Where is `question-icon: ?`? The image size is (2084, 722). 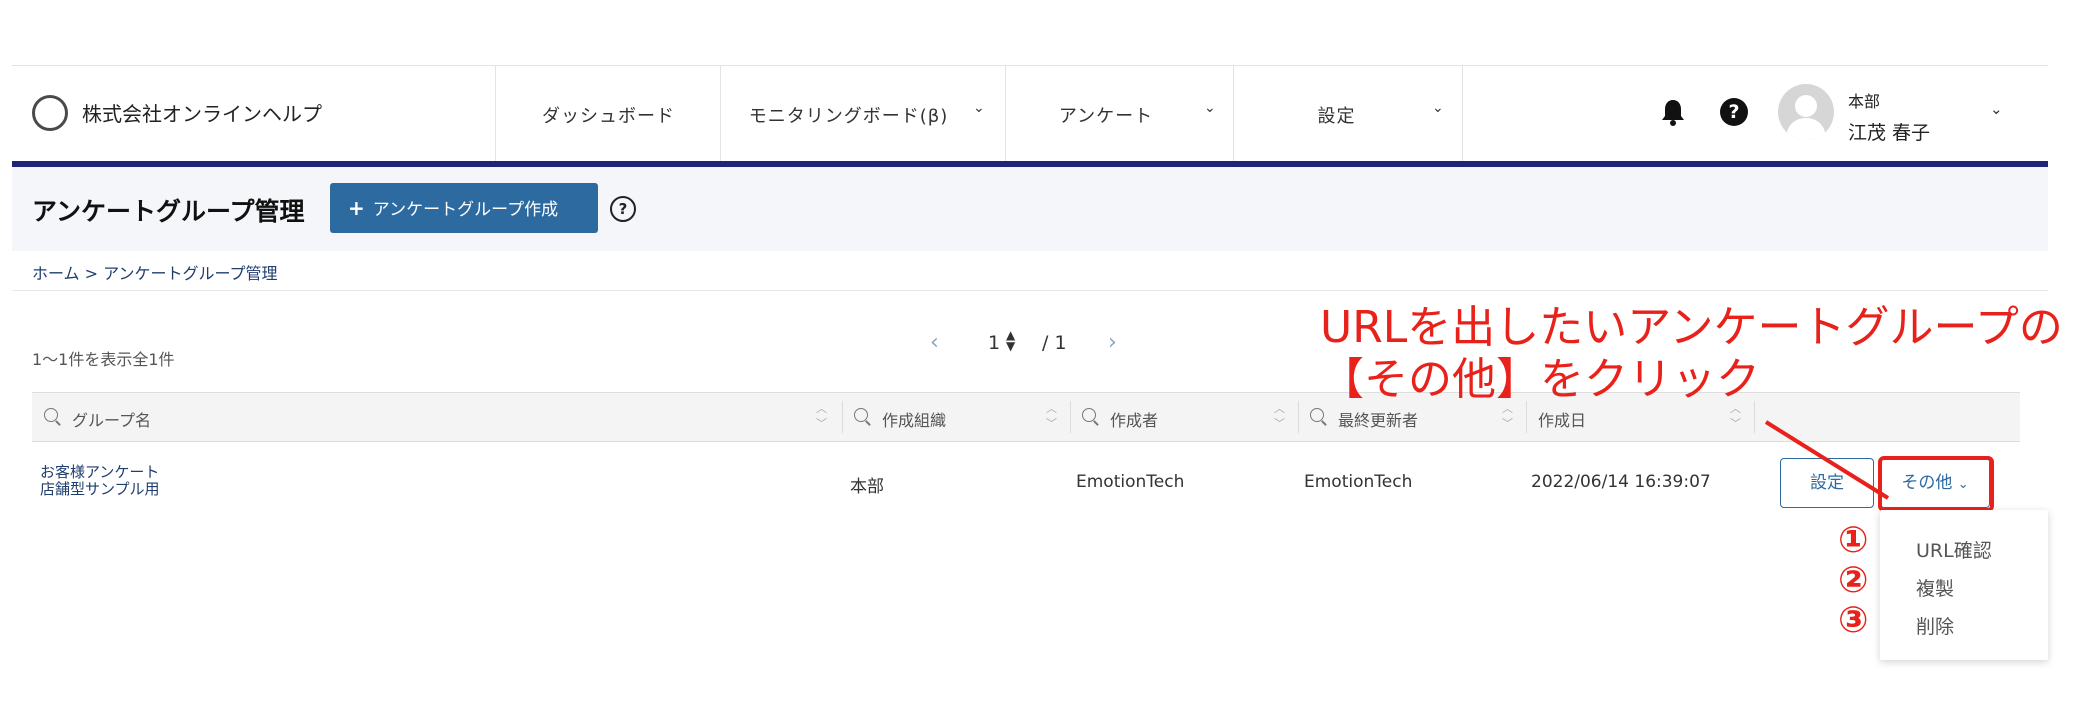 question-icon: ? is located at coordinates (623, 209).